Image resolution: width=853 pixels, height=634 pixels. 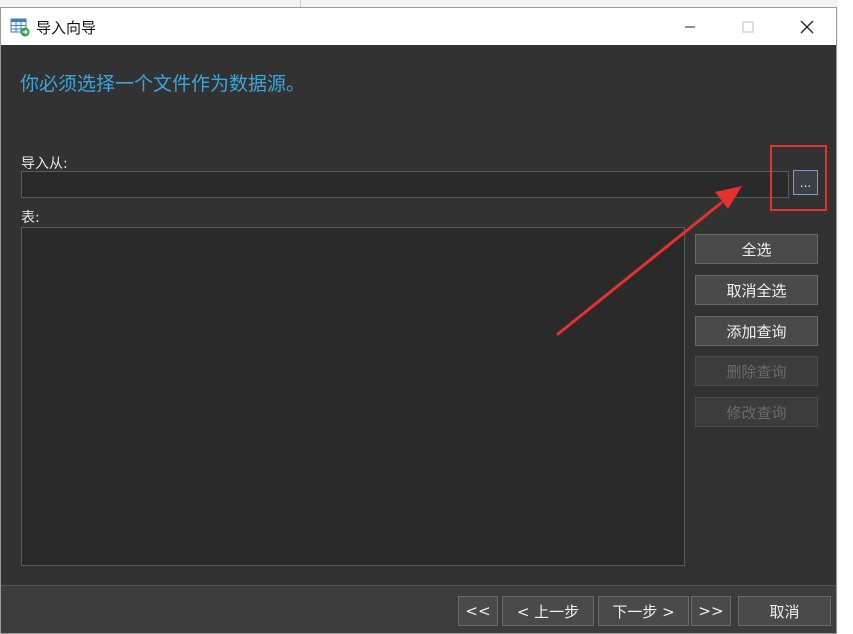 What do you see at coordinates (643, 611) in the screenshot?
I see `next-step-button: 下一步 >` at bounding box center [643, 611].